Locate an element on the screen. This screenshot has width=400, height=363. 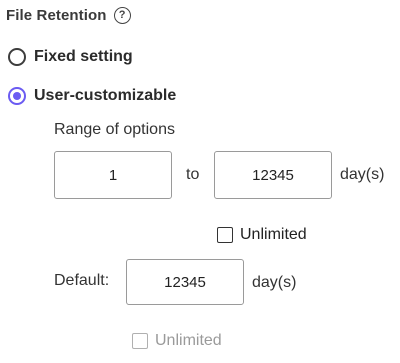
range-unlimited-label: Unlimited is located at coordinates (273, 234).